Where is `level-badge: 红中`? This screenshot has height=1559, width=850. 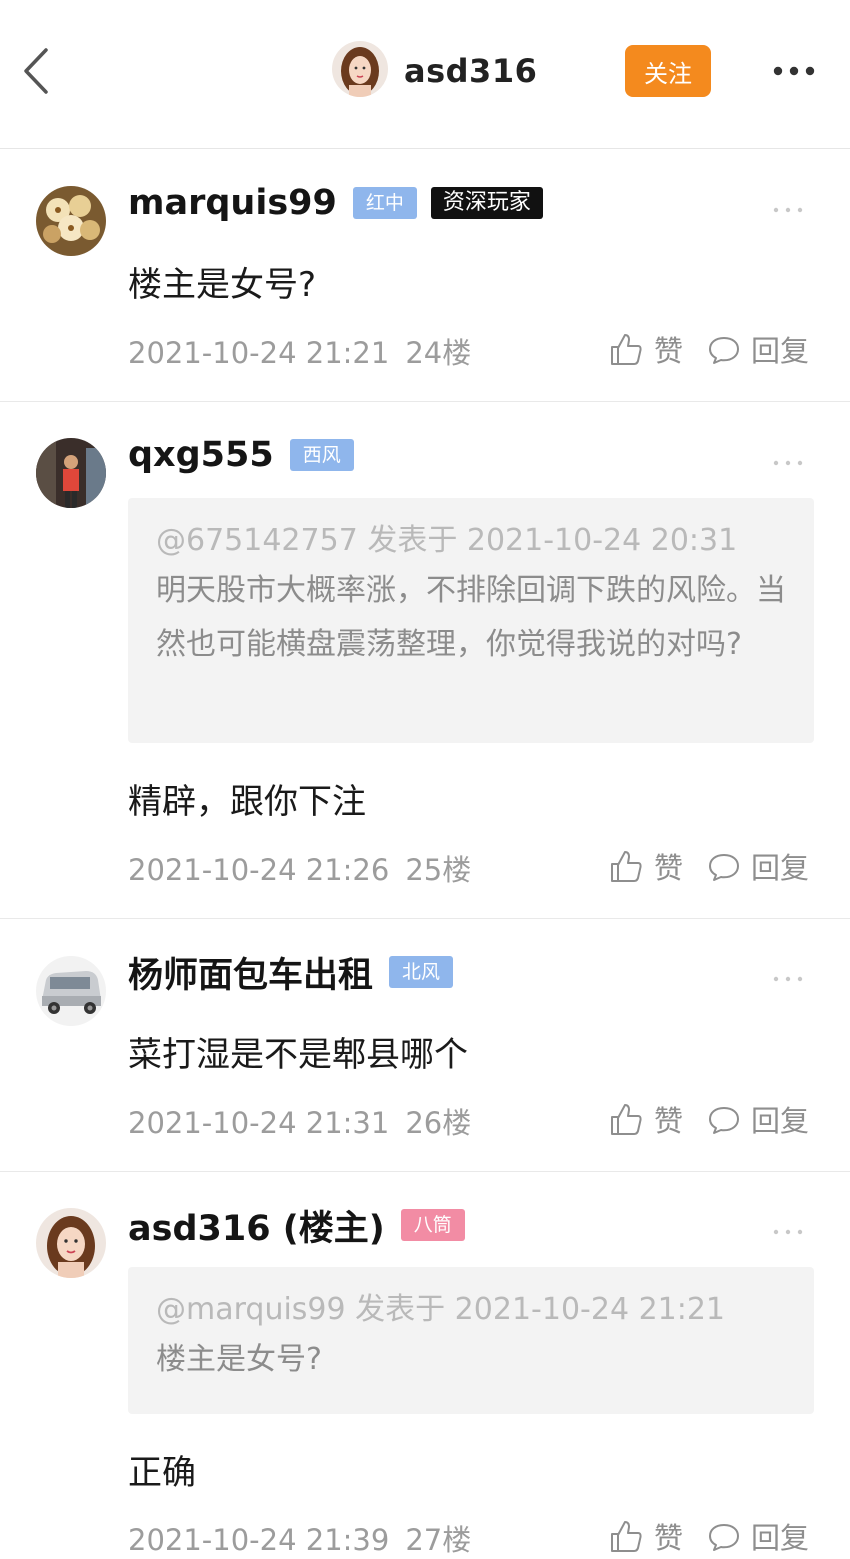
level-badge: 红中 is located at coordinates (384, 203).